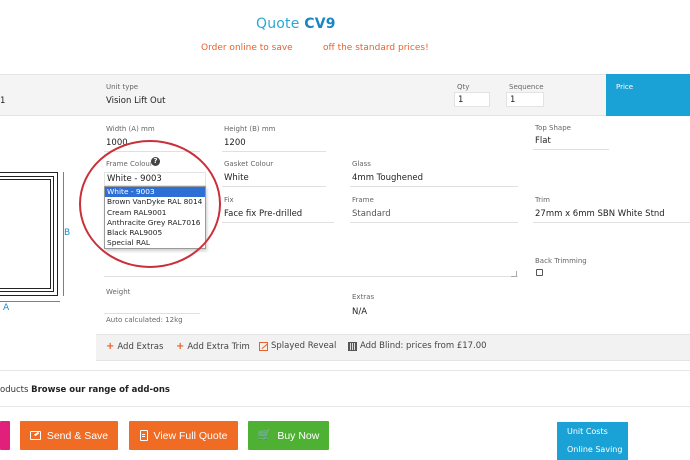 The image size is (690, 460). Describe the element at coordinates (236, 178) in the screenshot. I see `gasket-colour-value: White` at that location.